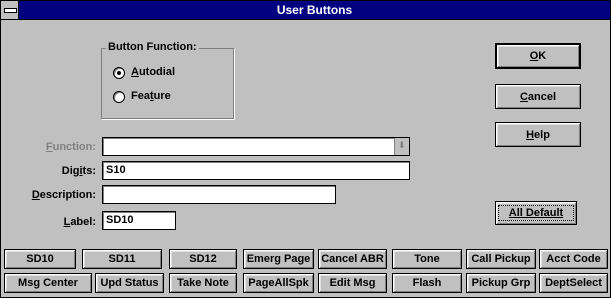 The image size is (611, 298). Describe the element at coordinates (167, 83) in the screenshot. I see `button-function-group` at that location.